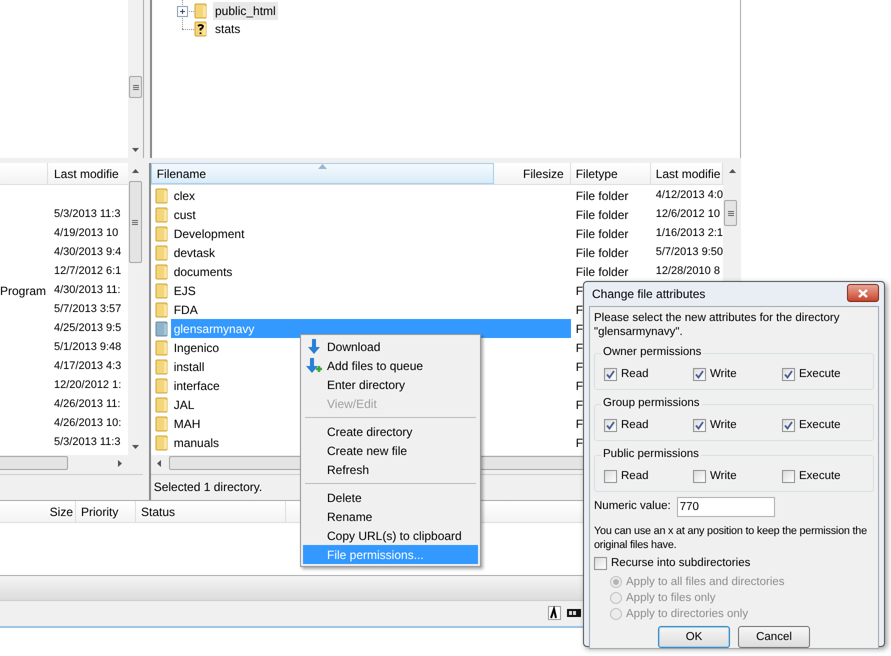 The height and width of the screenshot is (656, 891). What do you see at coordinates (610, 173) in the screenshot?
I see `column-header: Filetype` at bounding box center [610, 173].